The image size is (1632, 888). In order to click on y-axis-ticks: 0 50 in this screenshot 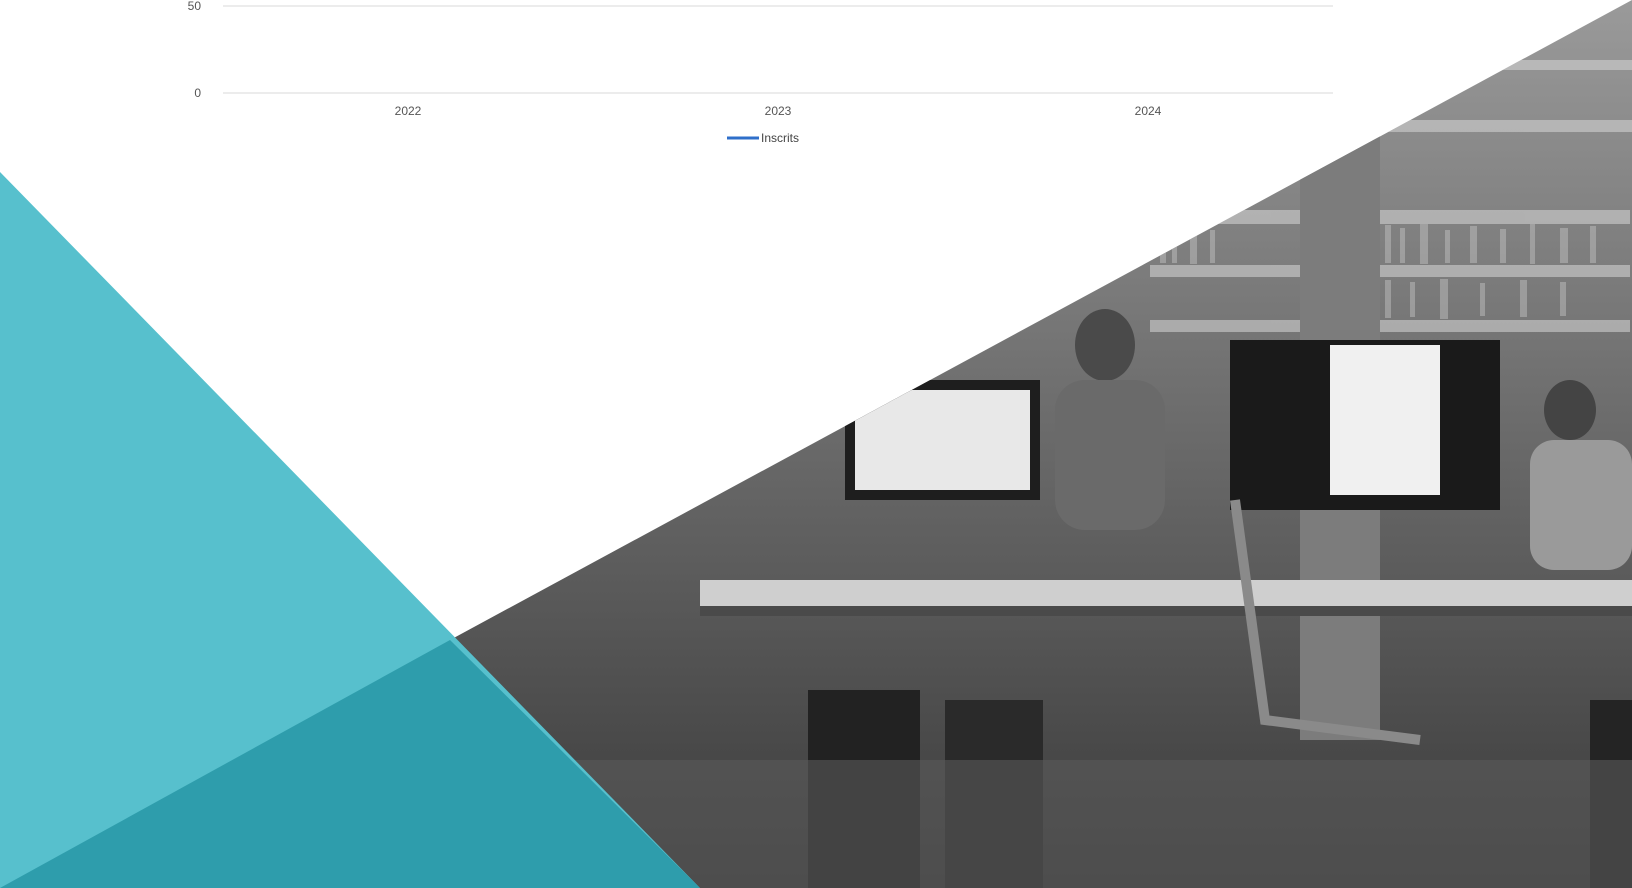, I will do `click(195, 50)`.